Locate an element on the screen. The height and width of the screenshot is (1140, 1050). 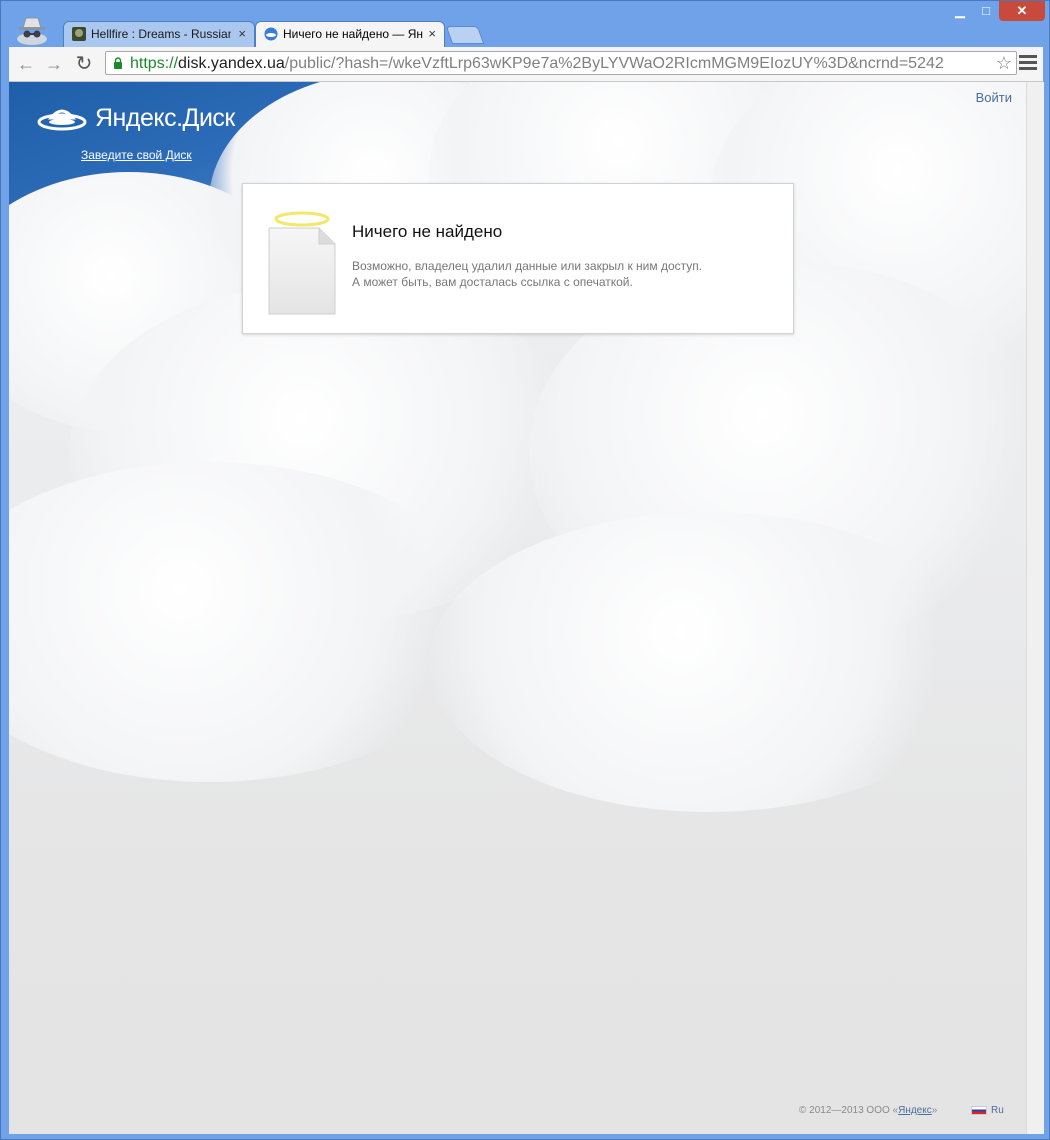
footer-copyright: © 2012—2013 ООО «Яндекс» is located at coordinates (868, 1110).